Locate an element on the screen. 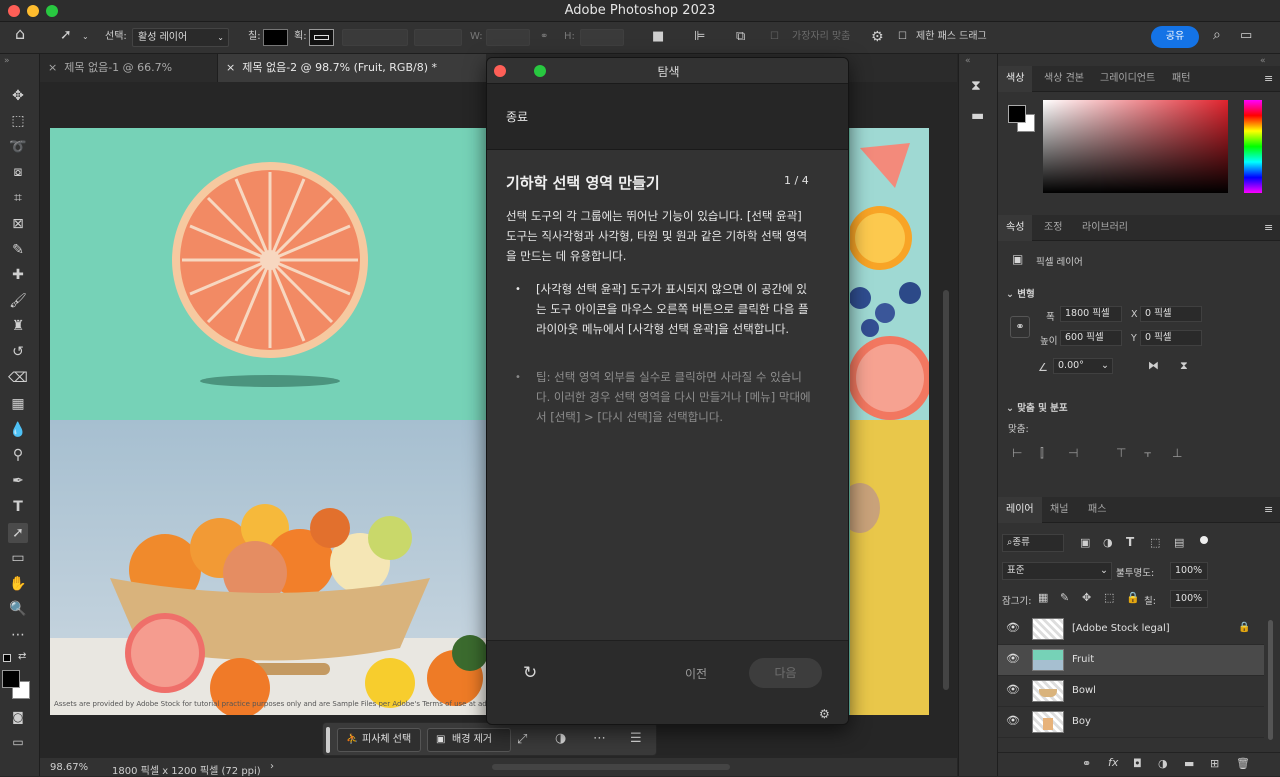  new-layer-icon: ⊞ is located at coordinates (1214, 763).